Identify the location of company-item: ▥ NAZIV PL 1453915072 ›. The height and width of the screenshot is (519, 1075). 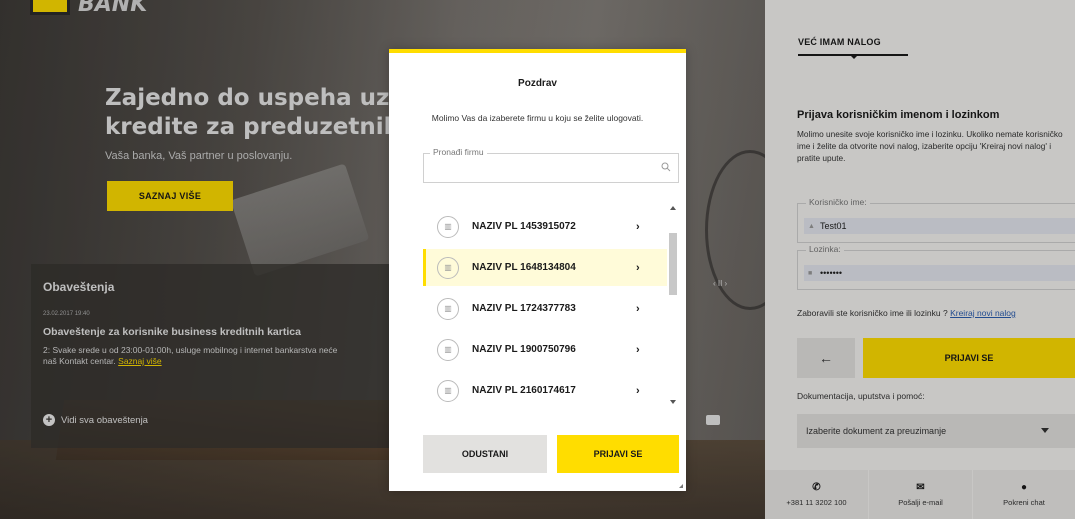
(545, 226).